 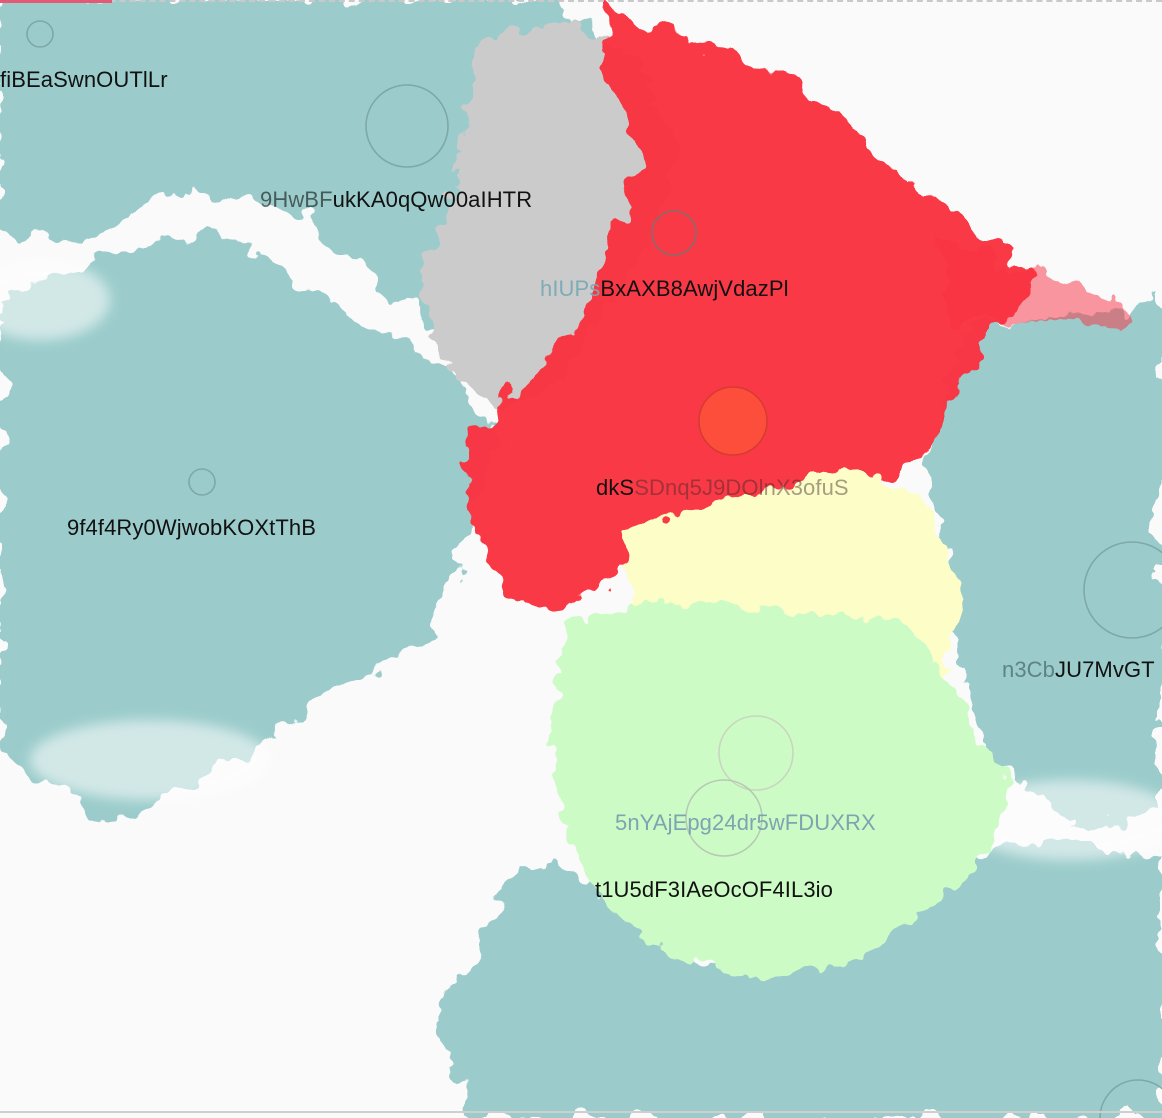 What do you see at coordinates (1105, 669) in the screenshot?
I see `node-label-text: JU7MvGT` at bounding box center [1105, 669].